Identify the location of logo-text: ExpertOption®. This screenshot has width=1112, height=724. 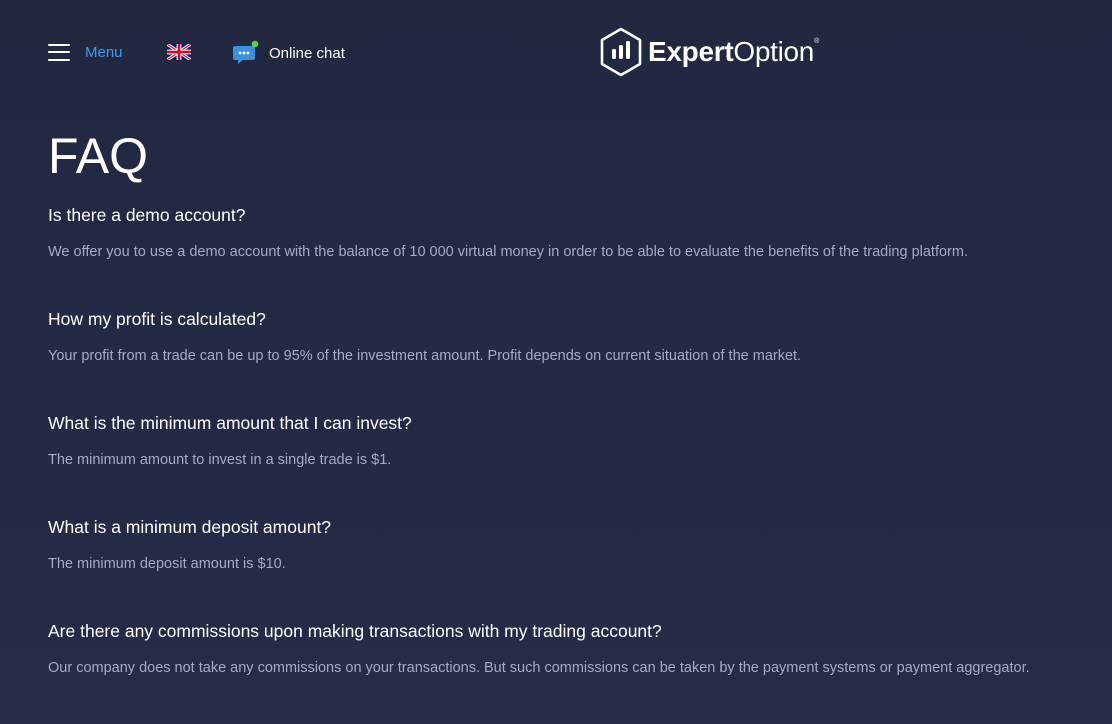
(733, 52).